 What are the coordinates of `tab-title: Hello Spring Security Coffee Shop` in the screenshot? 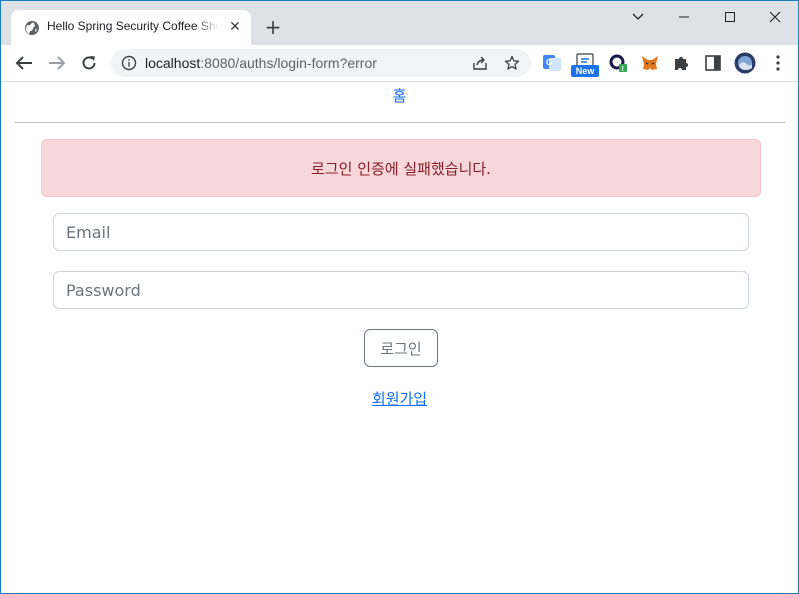 It's located at (133, 26).